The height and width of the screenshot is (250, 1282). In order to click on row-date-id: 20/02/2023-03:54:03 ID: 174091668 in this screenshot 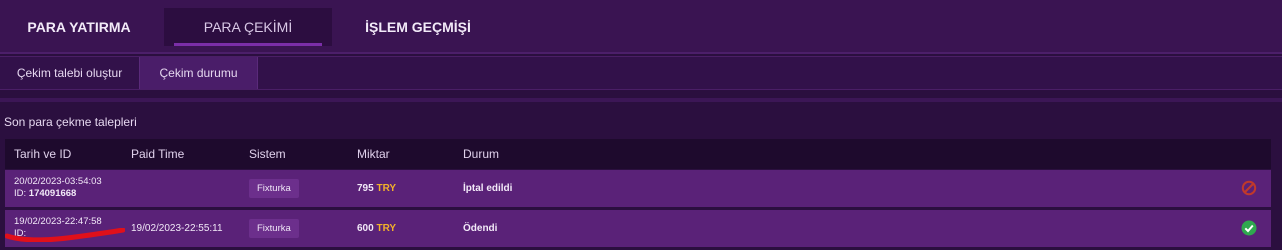, I will do `click(58, 188)`.